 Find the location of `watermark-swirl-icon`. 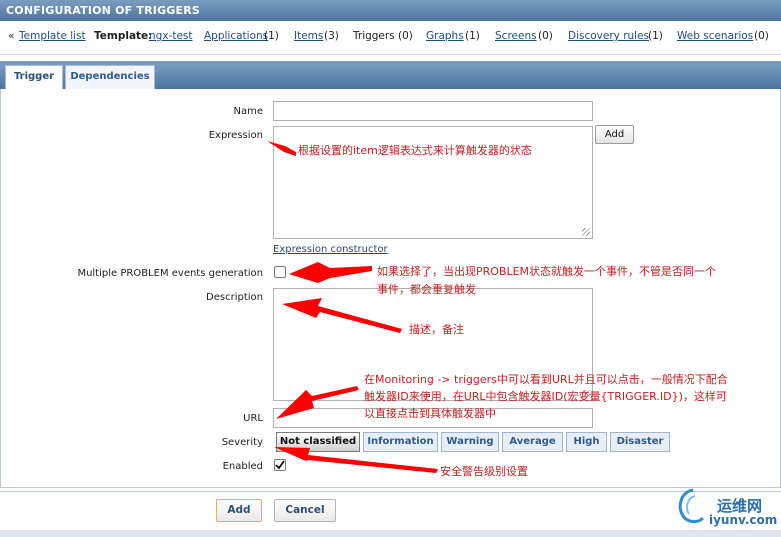

watermark-swirl-icon is located at coordinates (691, 506).